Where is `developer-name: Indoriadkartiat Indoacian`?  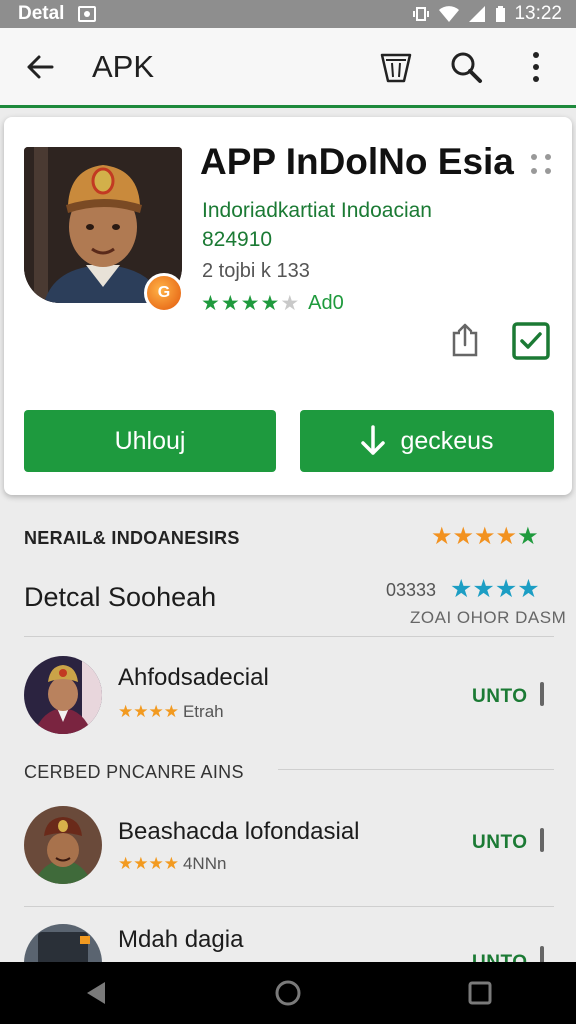 developer-name: Indoriadkartiat Indoacian is located at coordinates (317, 211).